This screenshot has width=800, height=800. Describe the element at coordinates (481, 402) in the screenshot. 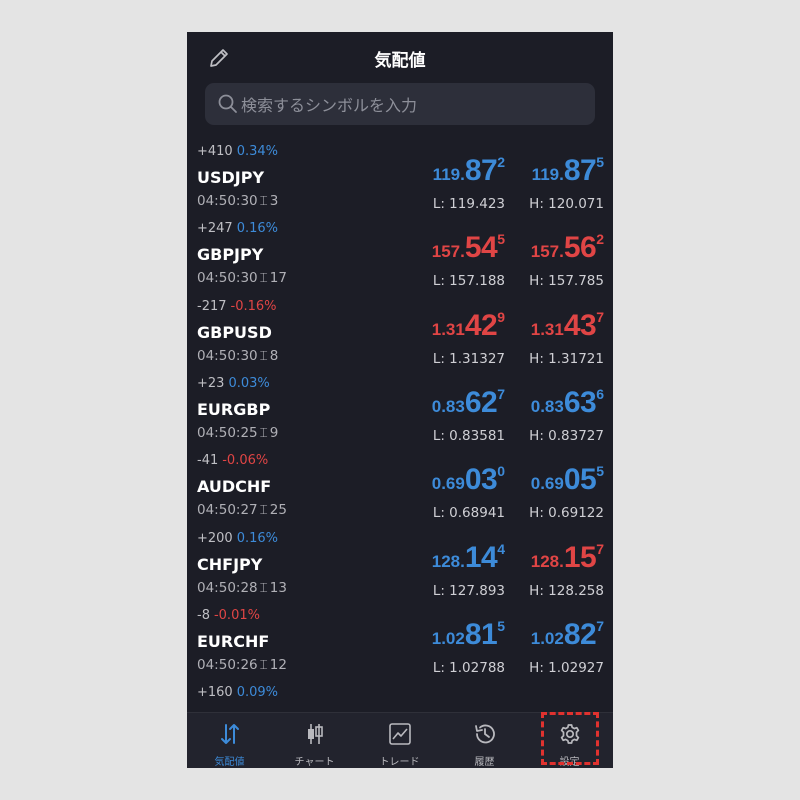

I see `price-pips: 62` at that location.